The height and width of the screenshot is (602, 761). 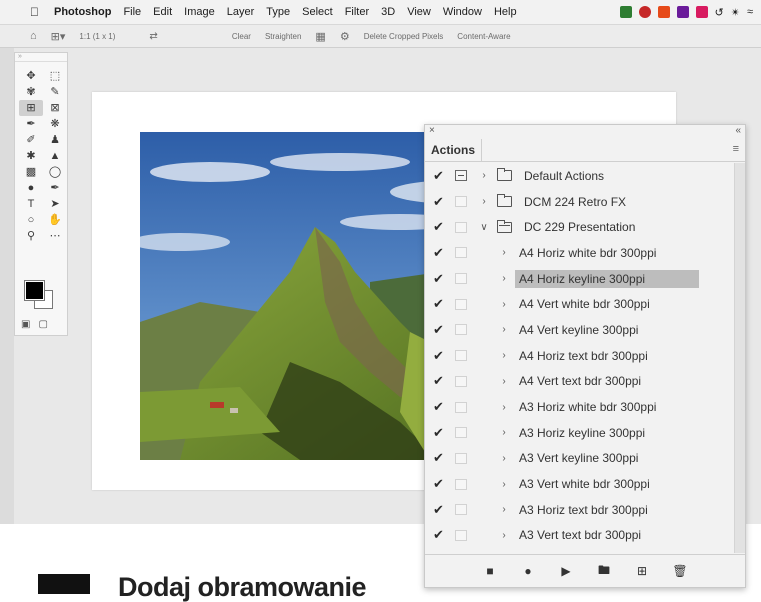 What do you see at coordinates (738, 130) in the screenshot?
I see `collapse-panel-icon: «` at bounding box center [738, 130].